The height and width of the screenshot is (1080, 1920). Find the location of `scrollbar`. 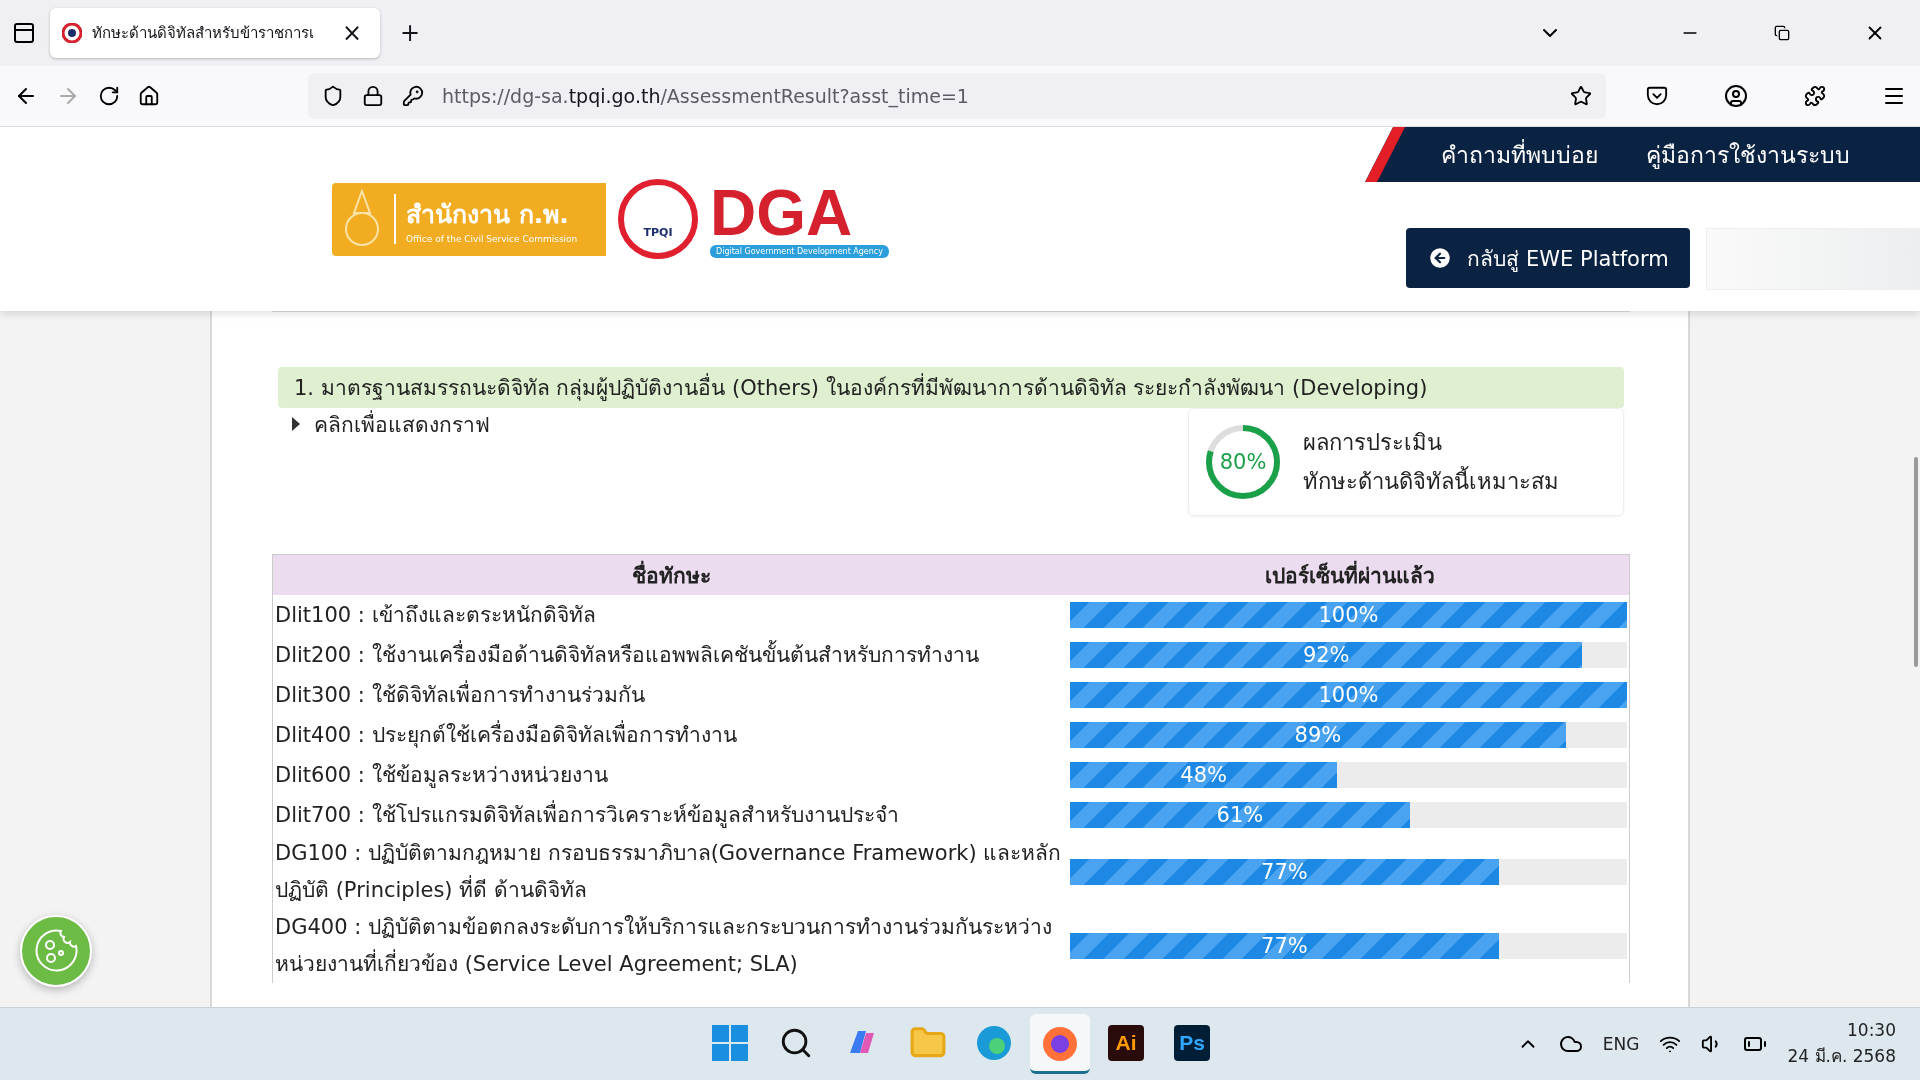

scrollbar is located at coordinates (1916, 562).